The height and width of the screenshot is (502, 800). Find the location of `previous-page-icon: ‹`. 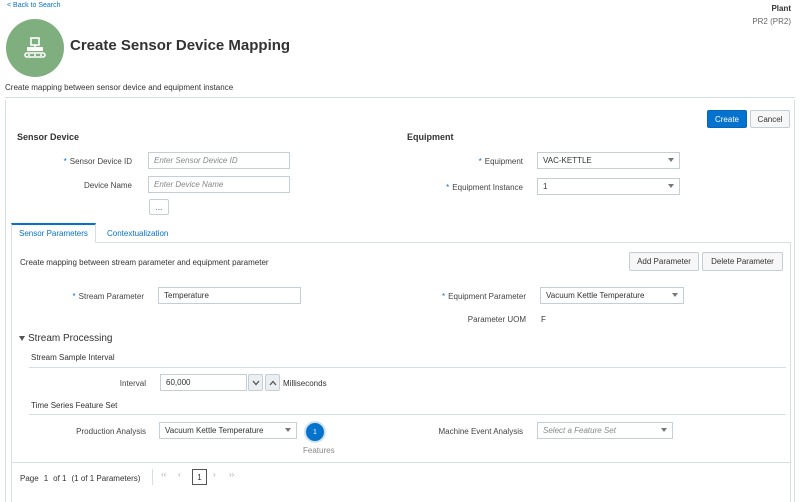

previous-page-icon: ‹ is located at coordinates (179, 474).